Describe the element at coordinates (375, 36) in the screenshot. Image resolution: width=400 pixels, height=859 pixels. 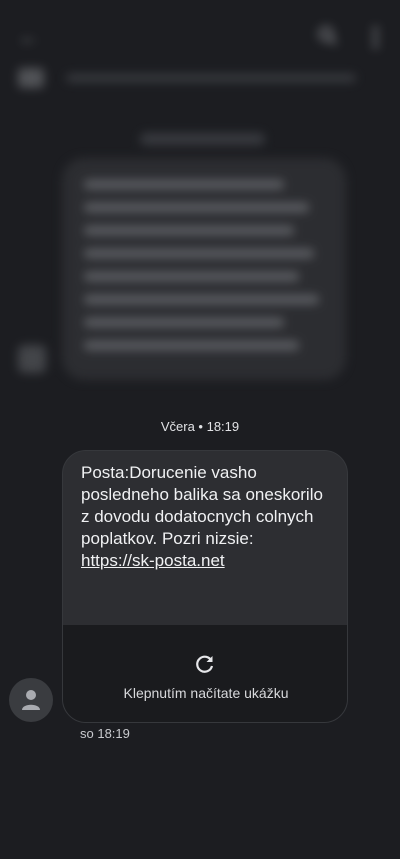
I see `more-vert-icon` at that location.